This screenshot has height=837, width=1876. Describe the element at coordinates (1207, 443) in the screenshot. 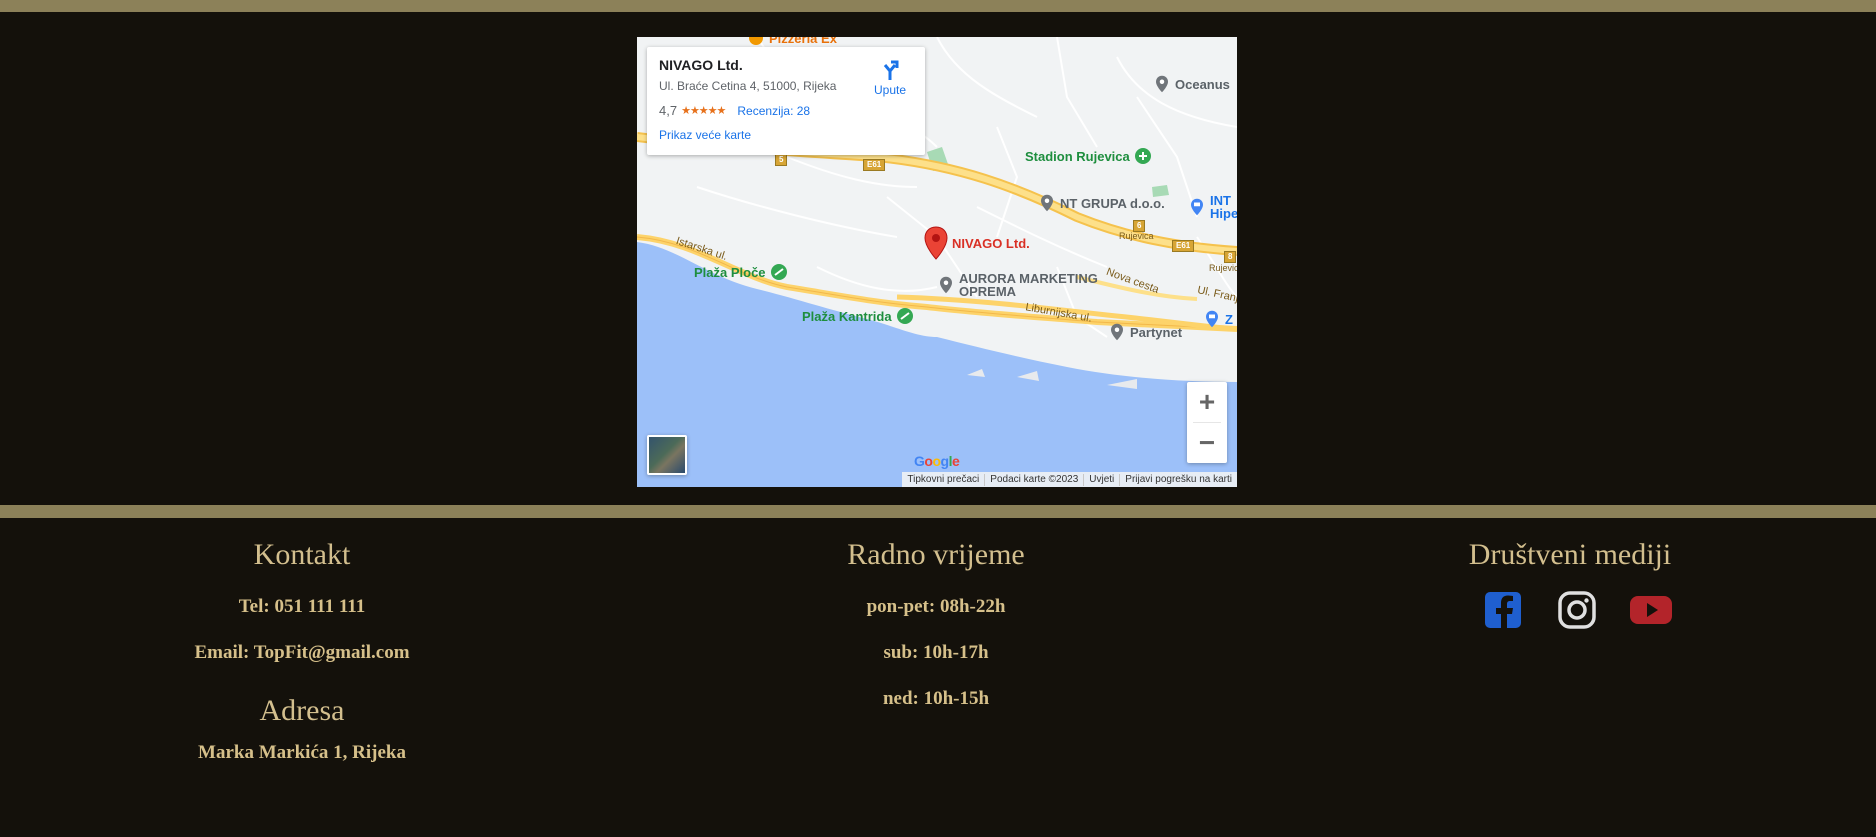

I see `zoom-out-button: −` at that location.